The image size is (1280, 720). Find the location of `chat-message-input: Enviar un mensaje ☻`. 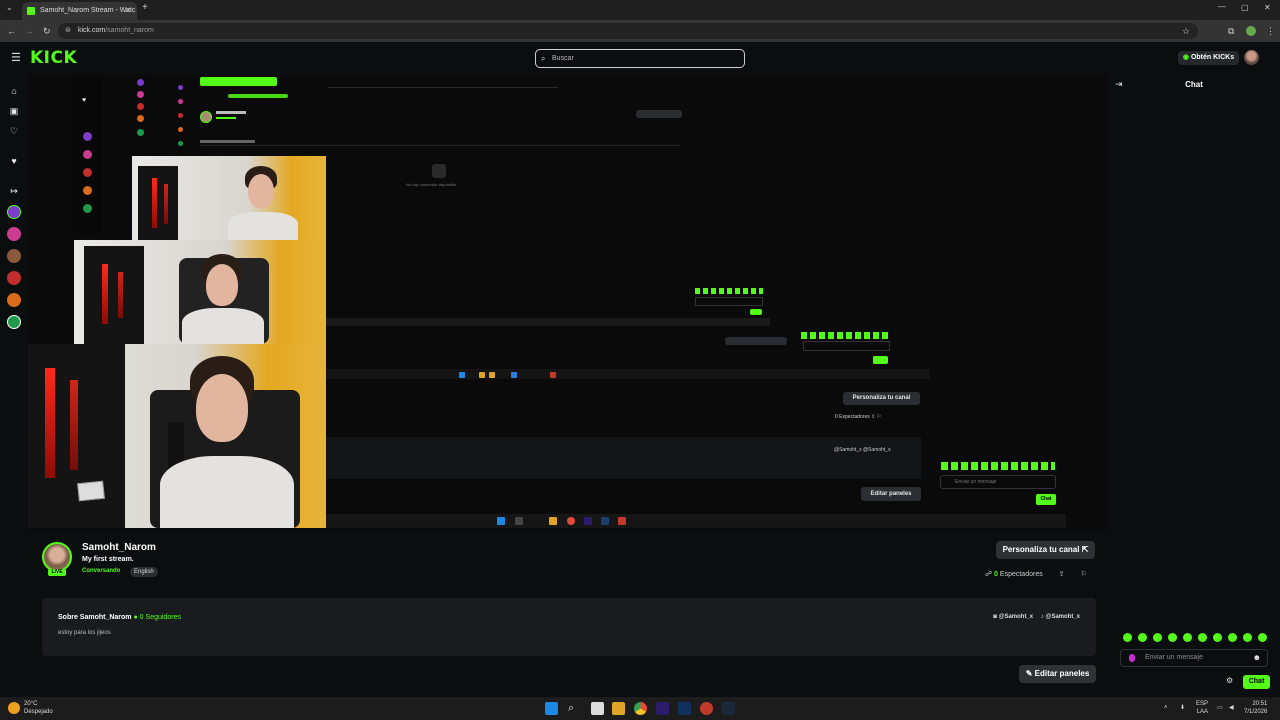

chat-message-input: Enviar un mensaje ☻ is located at coordinates (1194, 658).